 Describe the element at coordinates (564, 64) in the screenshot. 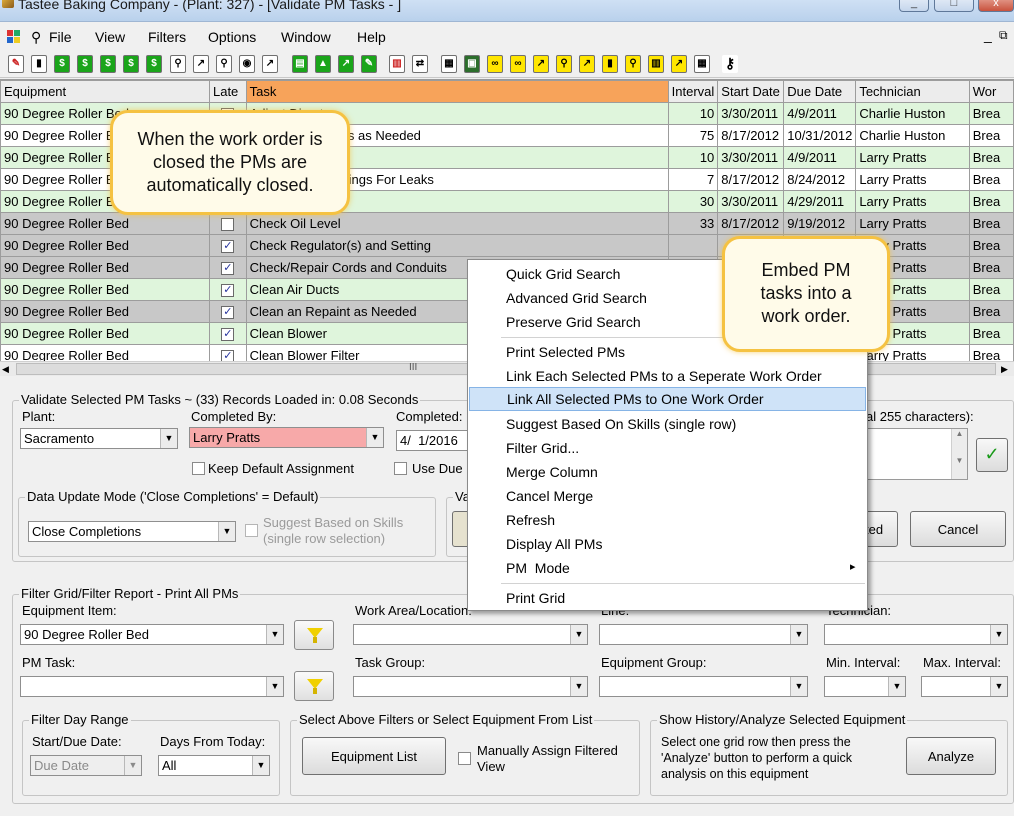

I see `toolbar-person-icon: ⚲` at that location.